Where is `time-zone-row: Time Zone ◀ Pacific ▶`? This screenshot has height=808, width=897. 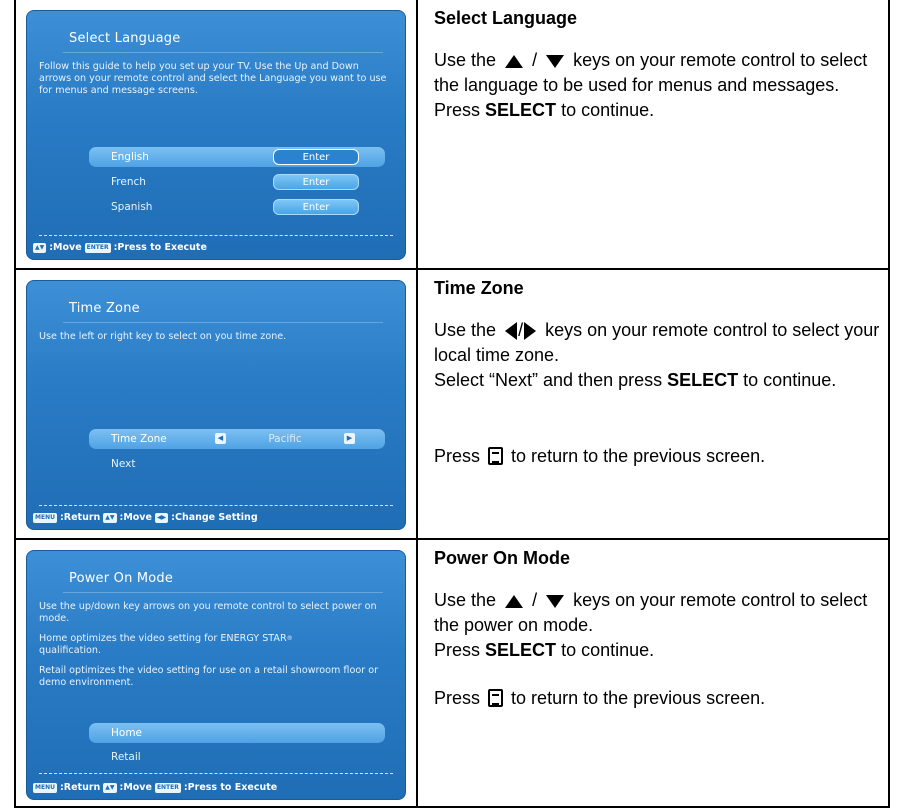 time-zone-row: Time Zone ◀ Pacific ▶ is located at coordinates (237, 439).